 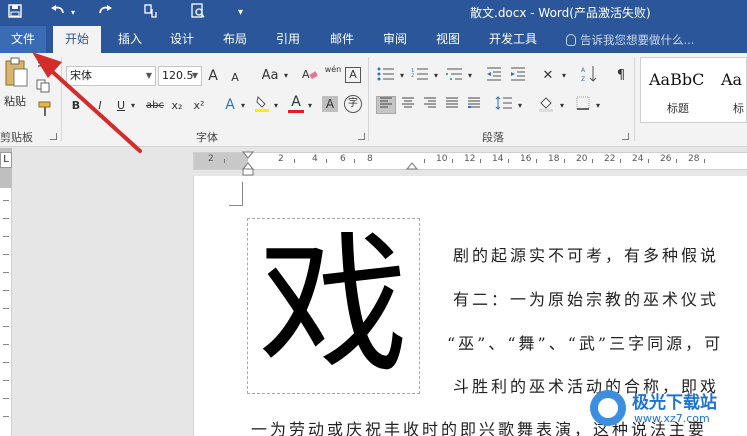 I want to click on drop-cap-frame: 戏, so click(x=333, y=306).